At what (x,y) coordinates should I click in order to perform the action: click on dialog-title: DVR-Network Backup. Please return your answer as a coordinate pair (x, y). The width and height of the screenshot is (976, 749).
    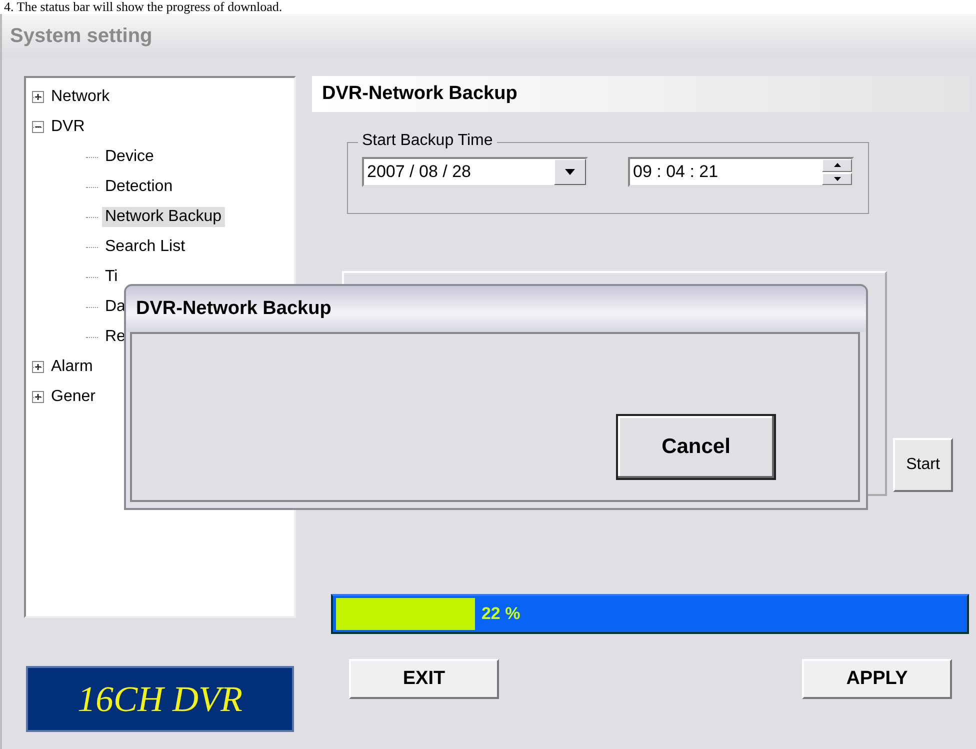
    Looking at the image, I should click on (496, 309).